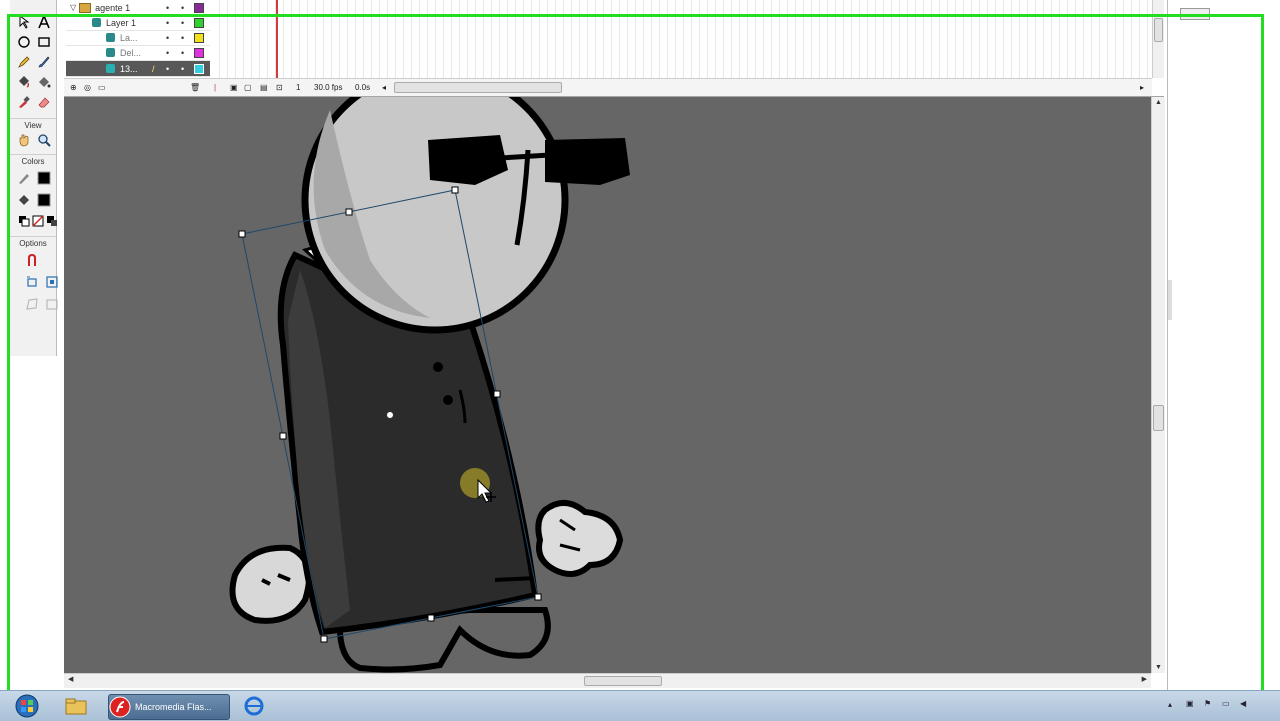 This screenshot has width=1280, height=721. I want to click on layer-row-layer1: Layer 1 • •, so click(138, 23).